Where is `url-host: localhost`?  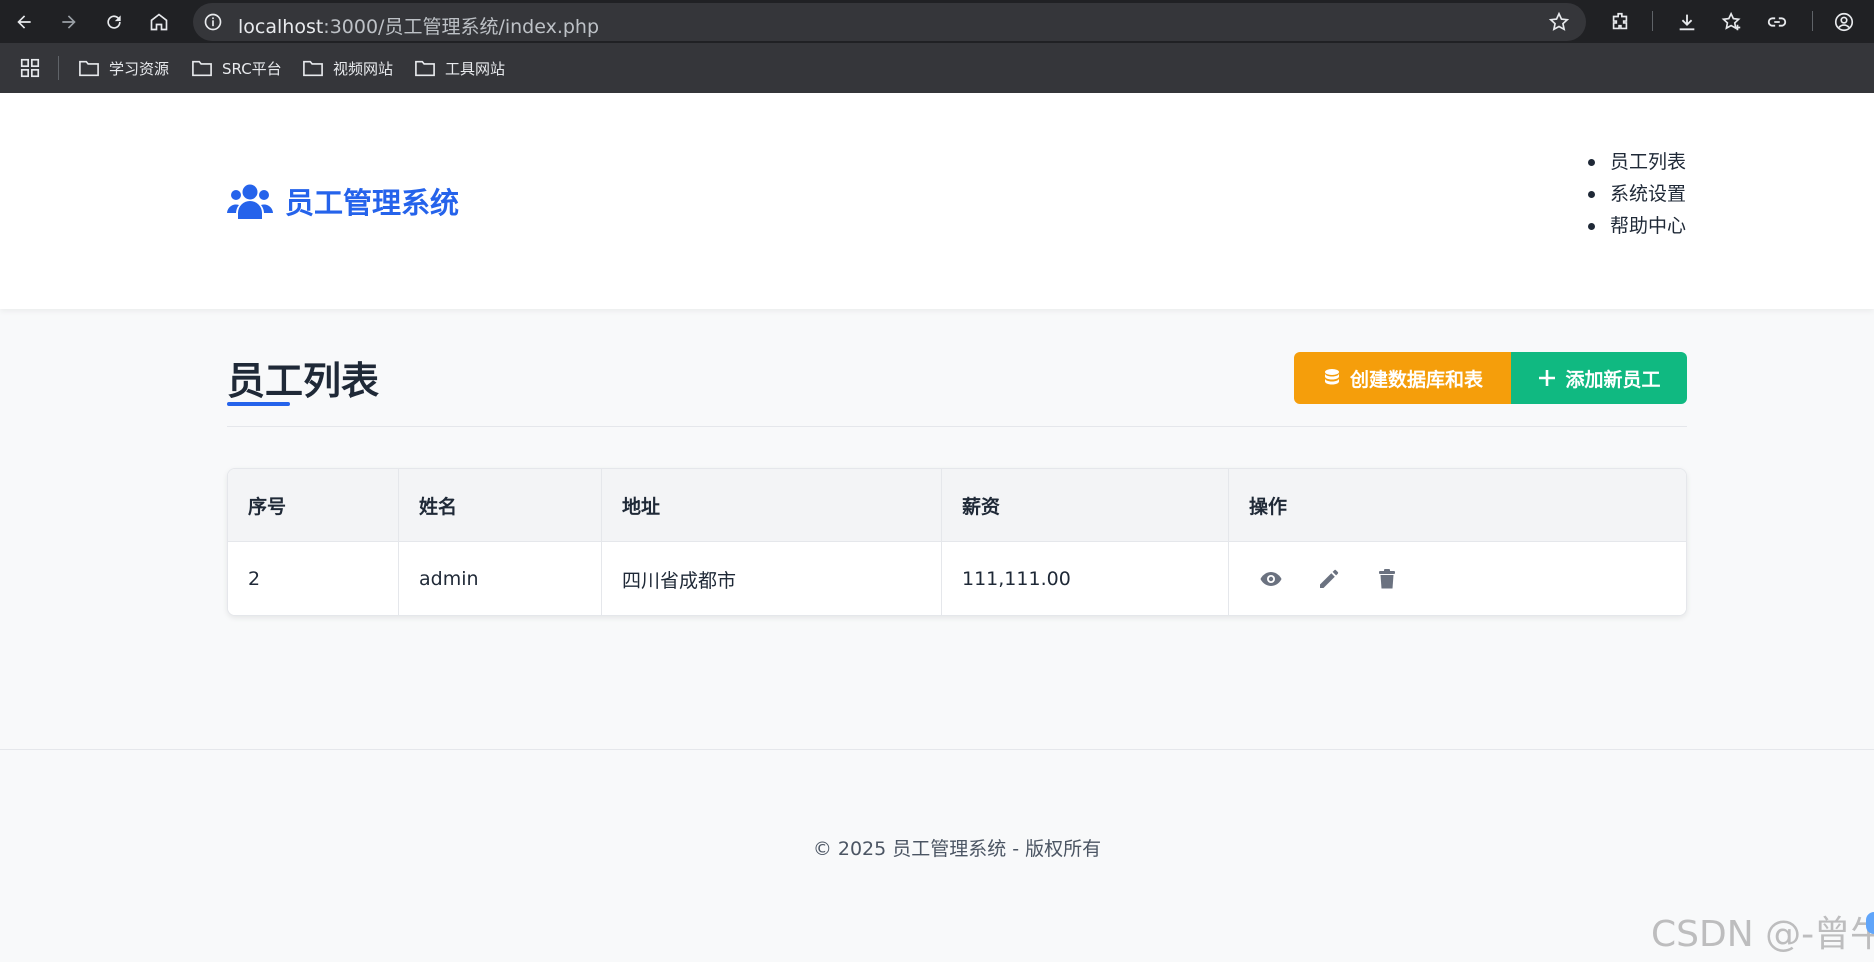
url-host: localhost is located at coordinates (281, 27).